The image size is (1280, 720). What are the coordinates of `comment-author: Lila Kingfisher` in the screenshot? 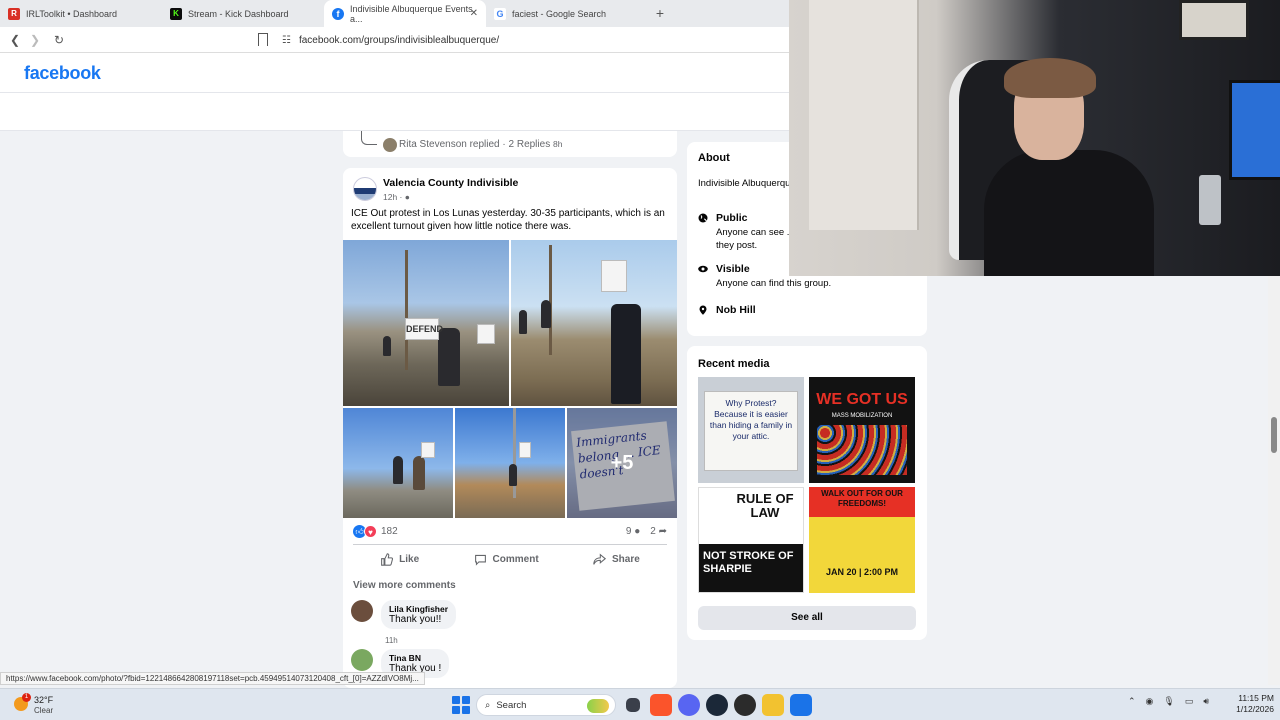 It's located at (418, 609).